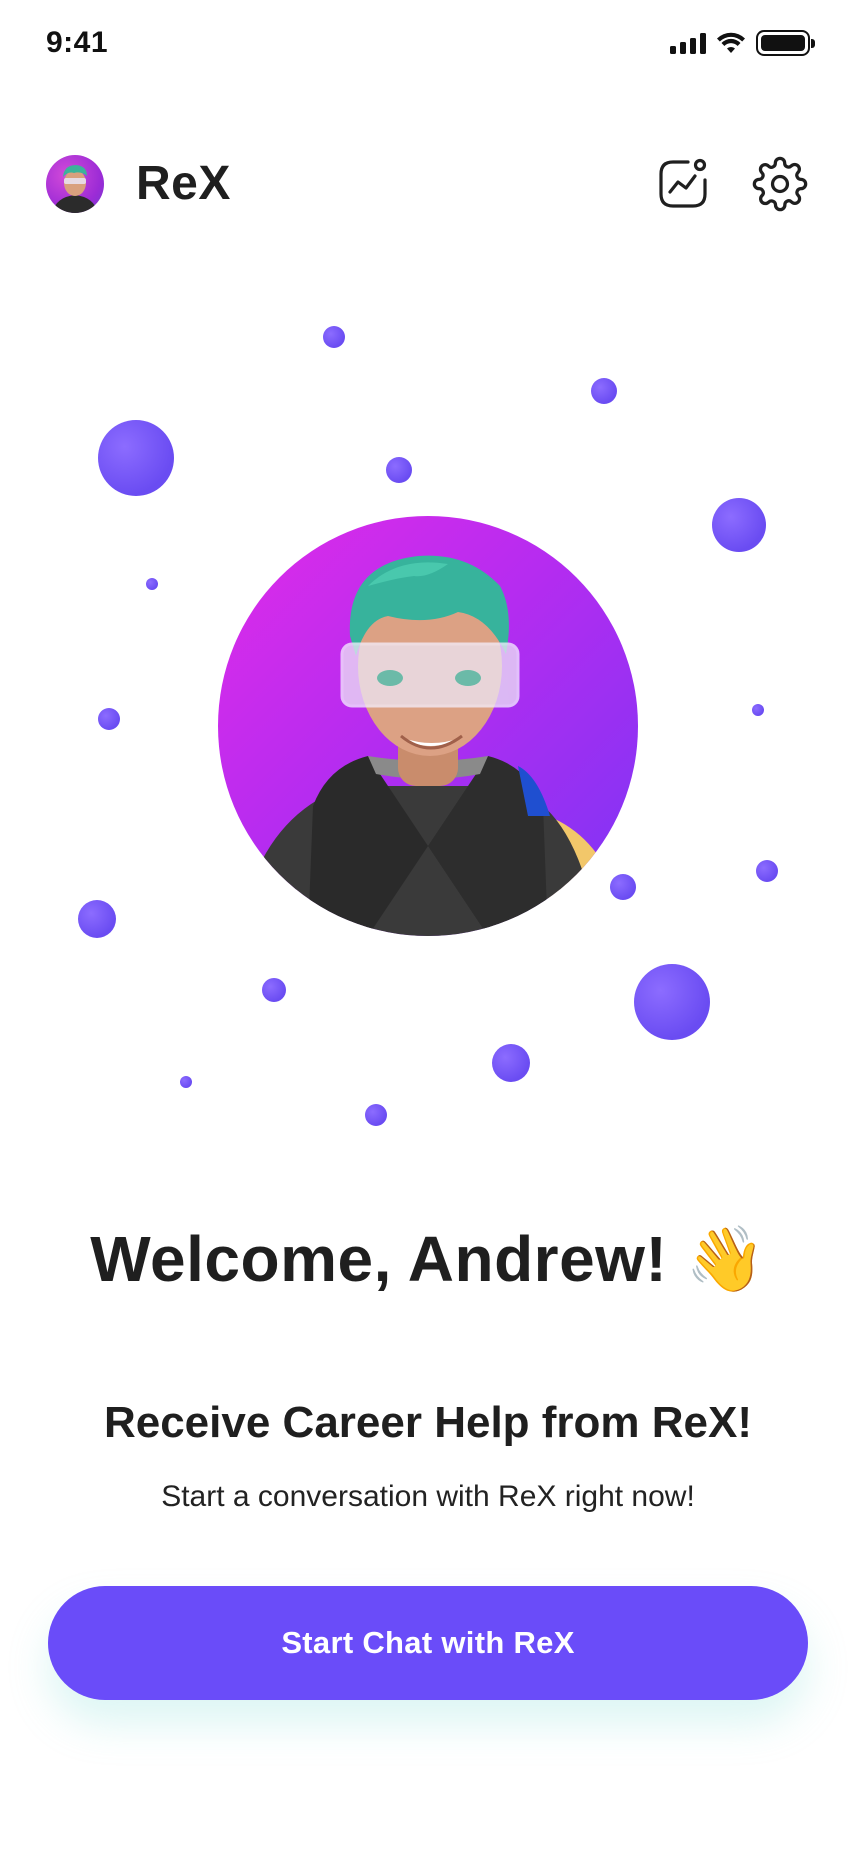  What do you see at coordinates (75, 189) in the screenshot?
I see `rex-avatar-icon` at bounding box center [75, 189].